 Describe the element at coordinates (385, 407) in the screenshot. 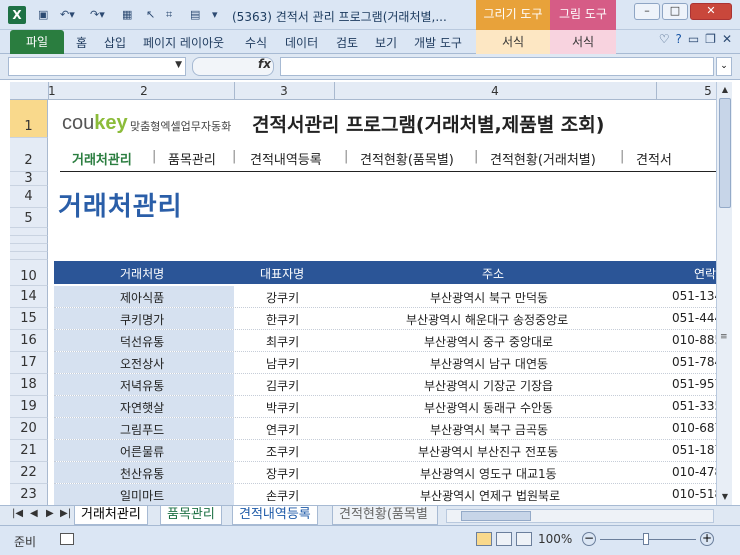

I see `table-row: 자연햇살 박쿠키 부산광역시 동래구 수안동 051-335` at that location.